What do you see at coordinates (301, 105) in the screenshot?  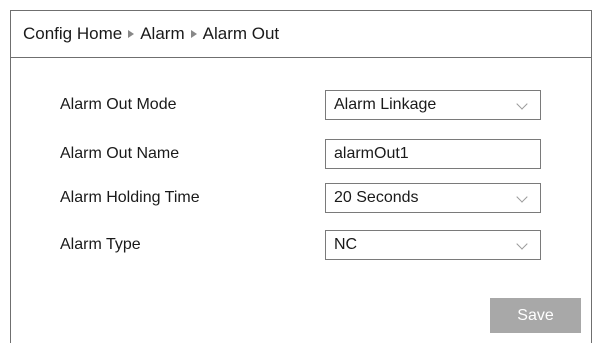 I see `alarm-out-mode-row: Alarm Out Mode Alarm Linkage` at bounding box center [301, 105].